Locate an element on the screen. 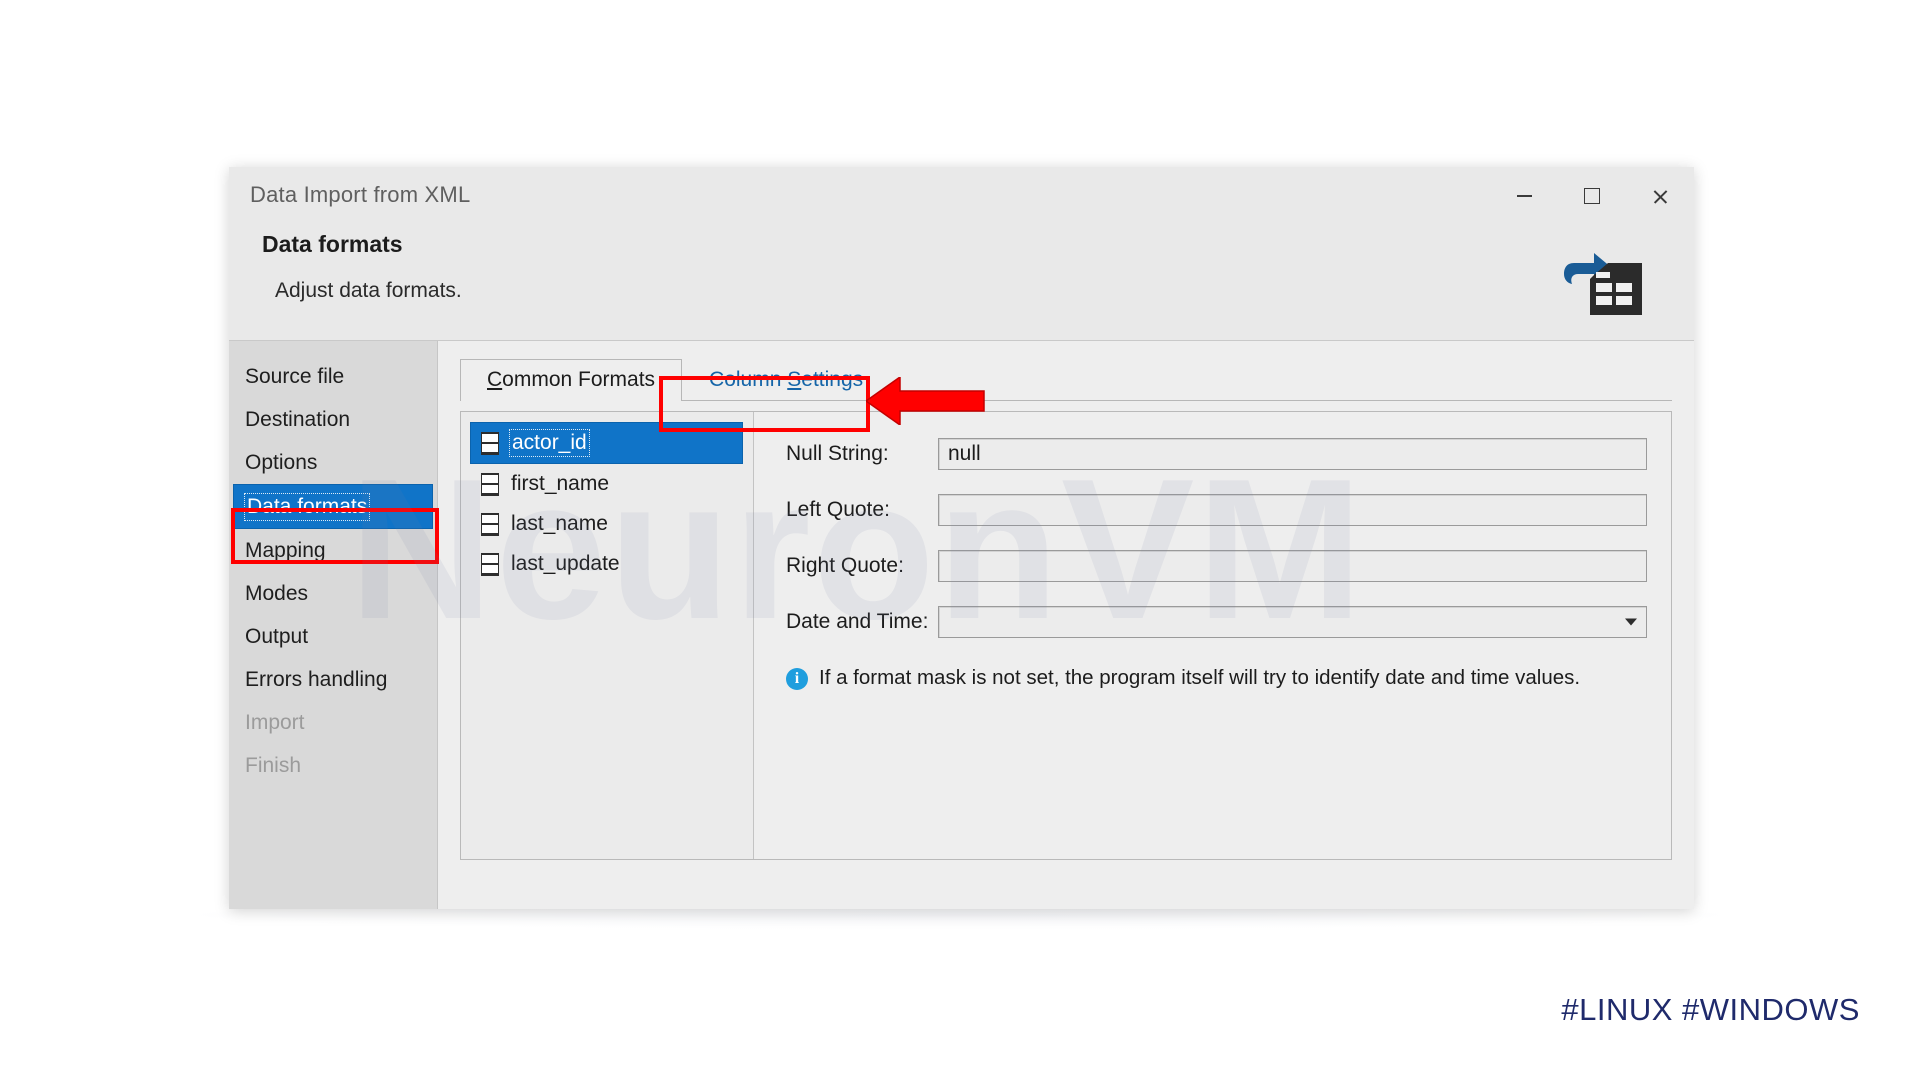 The height and width of the screenshot is (1080, 1920). sidebar-item-label: Source file is located at coordinates (295, 376).